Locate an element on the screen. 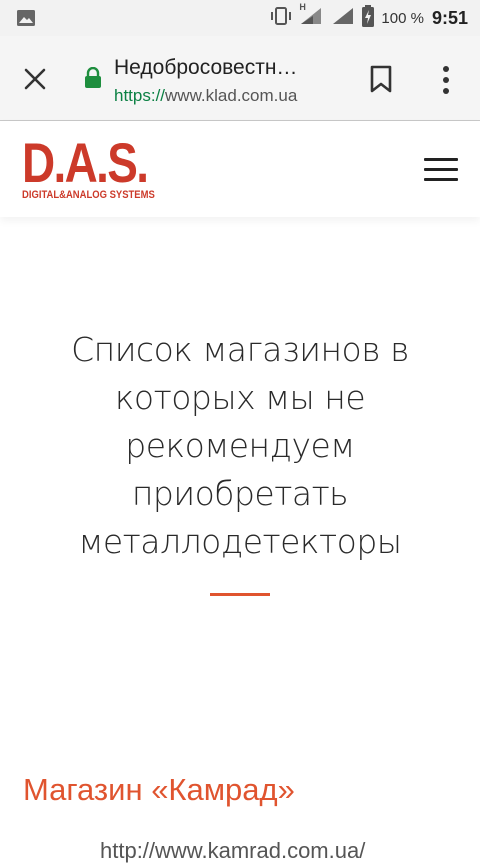 This screenshot has width=480, height=864. lock-icon is located at coordinates (93, 80).